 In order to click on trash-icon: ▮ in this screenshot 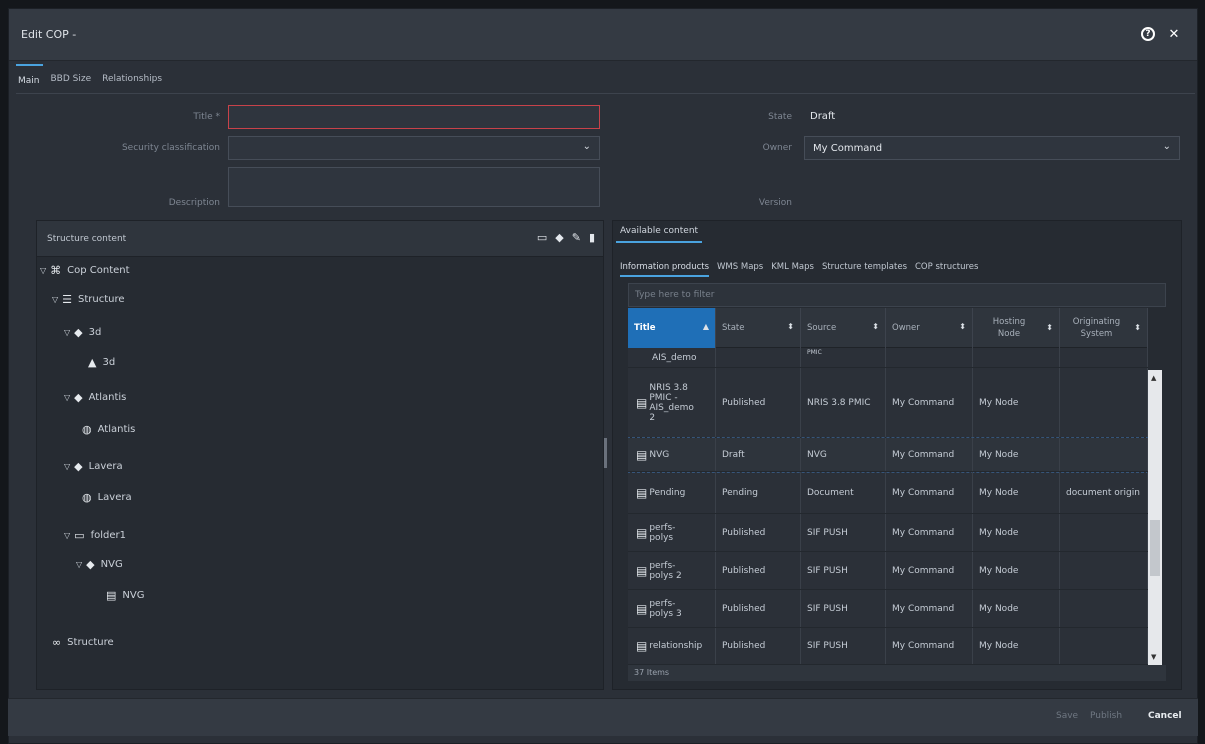, I will do `click(592, 237)`.